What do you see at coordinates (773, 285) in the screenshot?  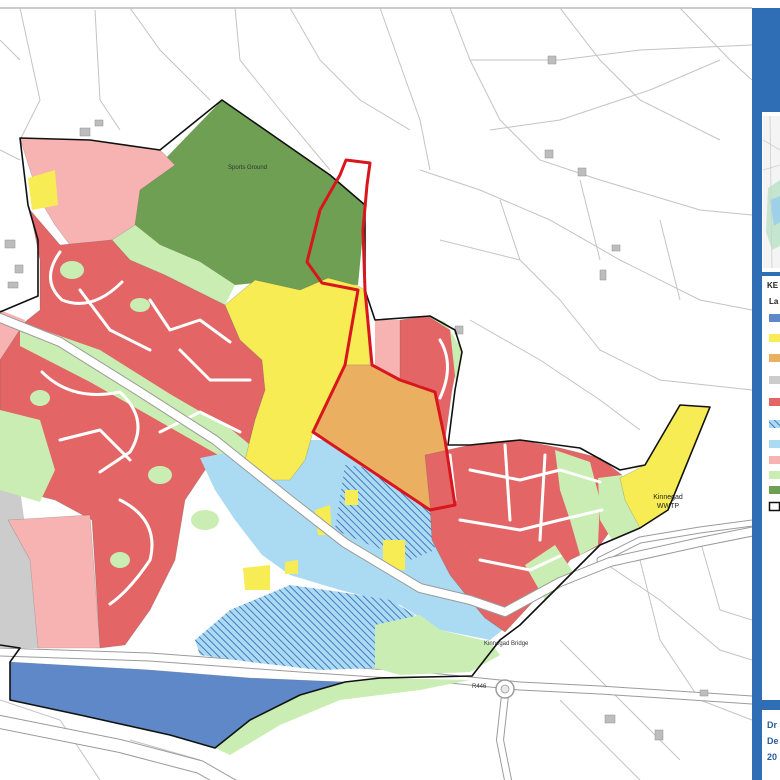 I see `key-heading: KE` at bounding box center [773, 285].